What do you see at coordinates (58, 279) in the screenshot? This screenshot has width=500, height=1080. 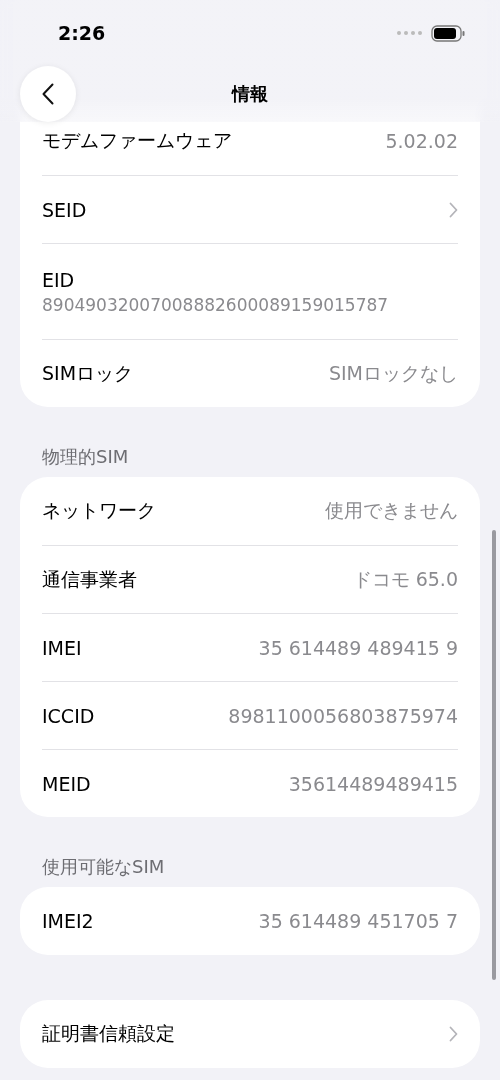 I see `row-label: EID` at bounding box center [58, 279].